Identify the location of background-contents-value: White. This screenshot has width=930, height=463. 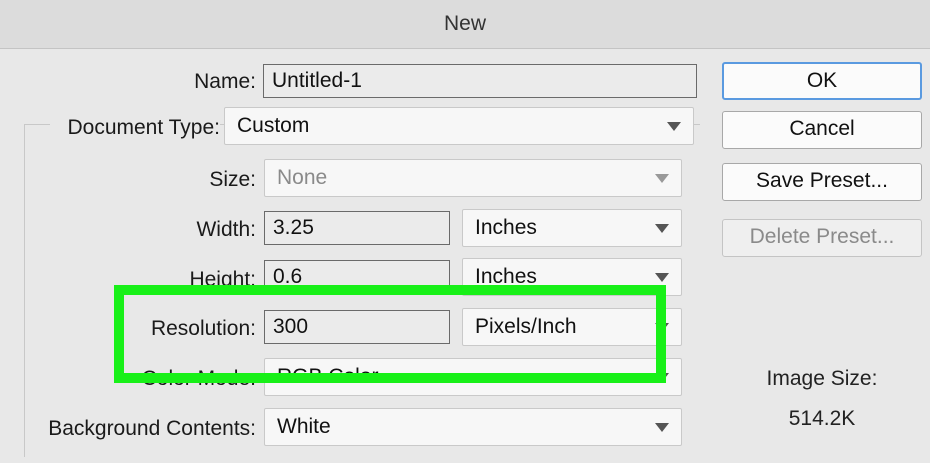
(304, 426).